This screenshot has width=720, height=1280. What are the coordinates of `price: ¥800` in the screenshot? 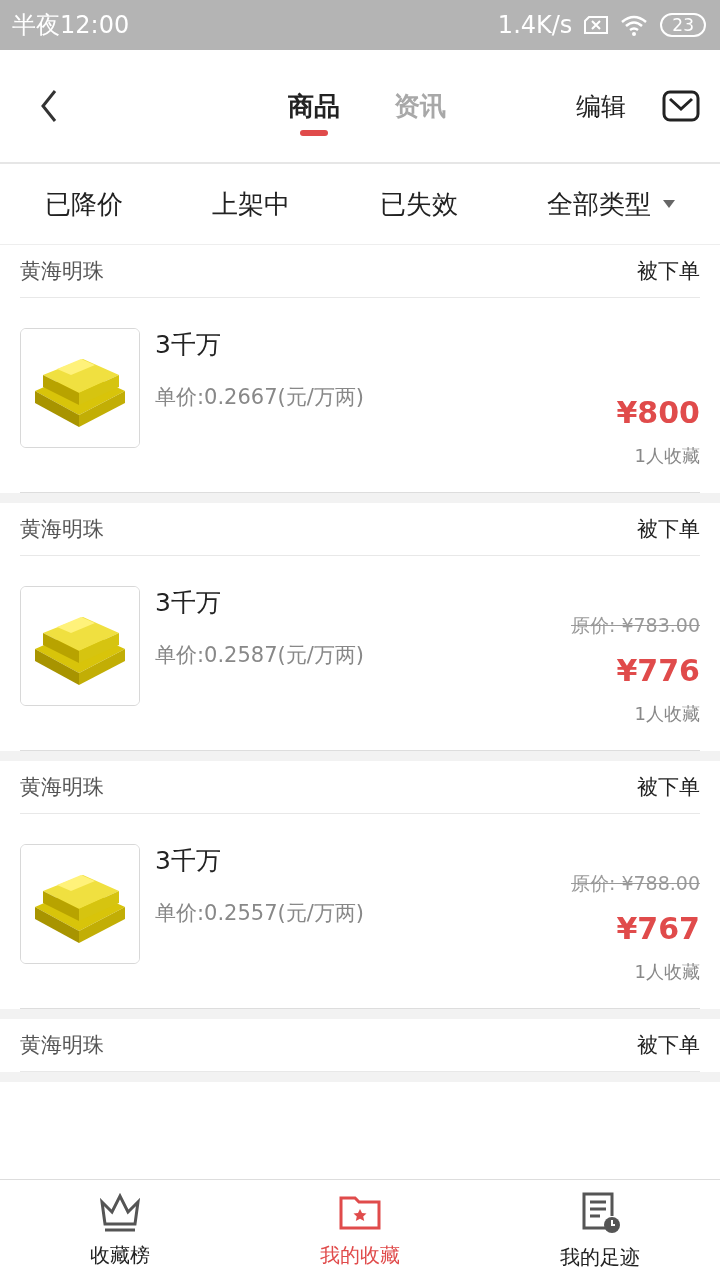 It's located at (658, 412).